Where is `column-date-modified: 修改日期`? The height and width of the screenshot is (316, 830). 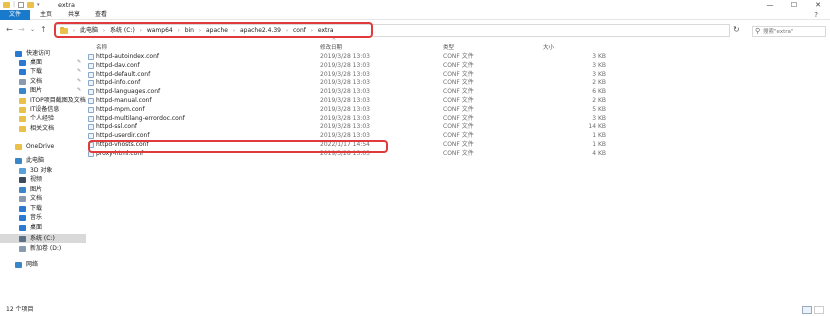 column-date-modified: 修改日期 is located at coordinates (331, 47).